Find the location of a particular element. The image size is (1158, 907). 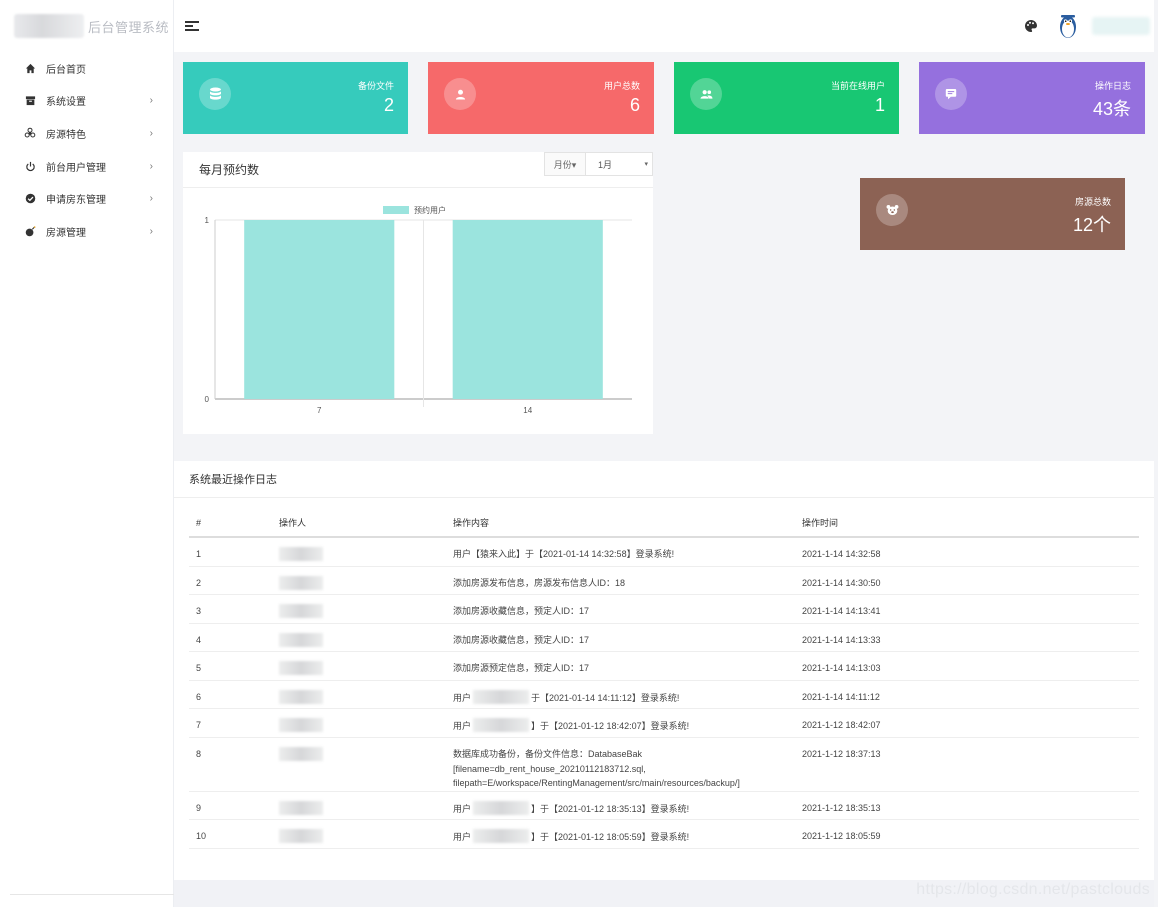

stat-card-total-houses: 房源总数 12个 is located at coordinates (992, 214).